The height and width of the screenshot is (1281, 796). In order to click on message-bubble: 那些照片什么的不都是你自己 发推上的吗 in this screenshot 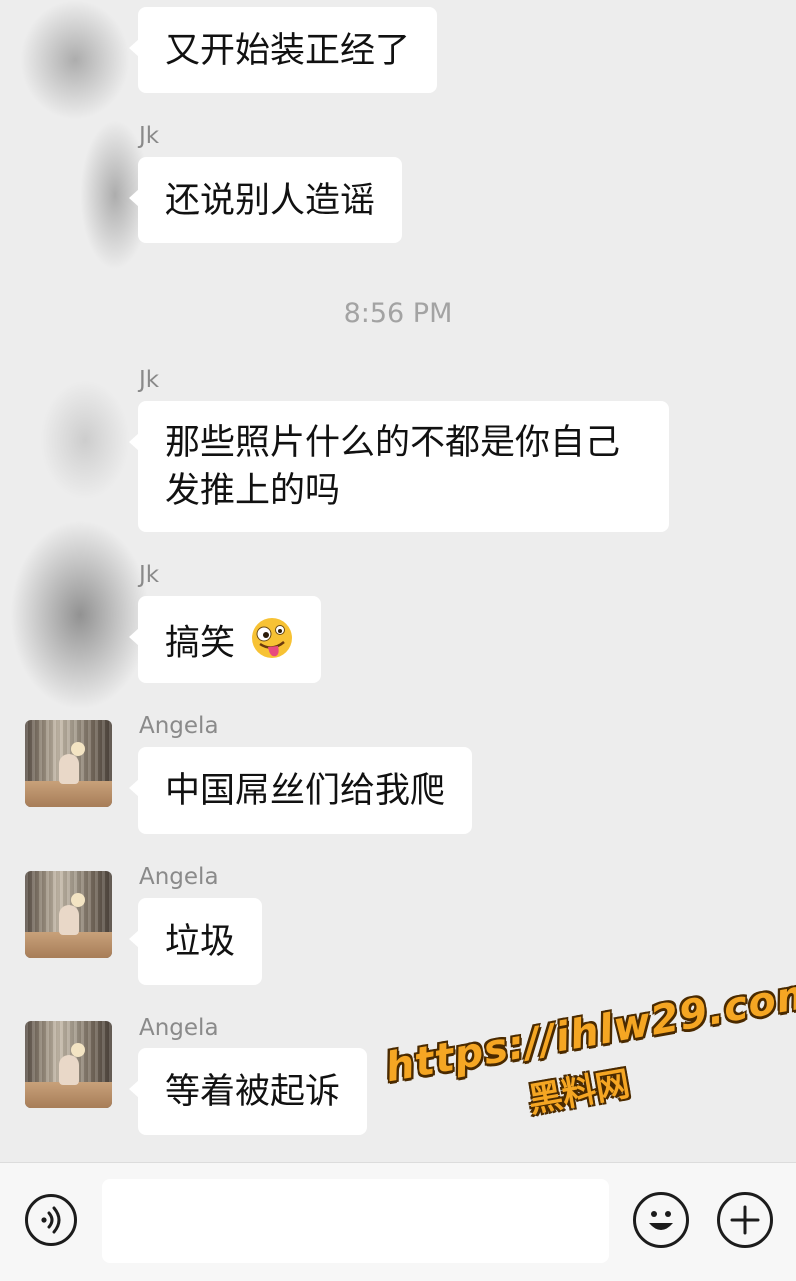, I will do `click(399, 466)`.